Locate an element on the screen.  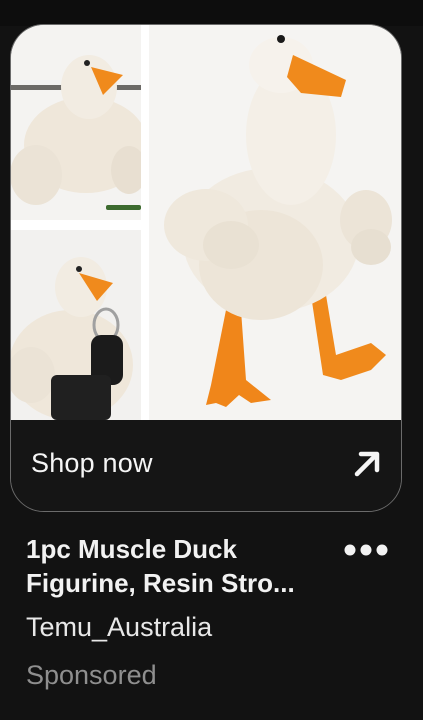
collage-tile-bottom-left is located at coordinates (76, 325).